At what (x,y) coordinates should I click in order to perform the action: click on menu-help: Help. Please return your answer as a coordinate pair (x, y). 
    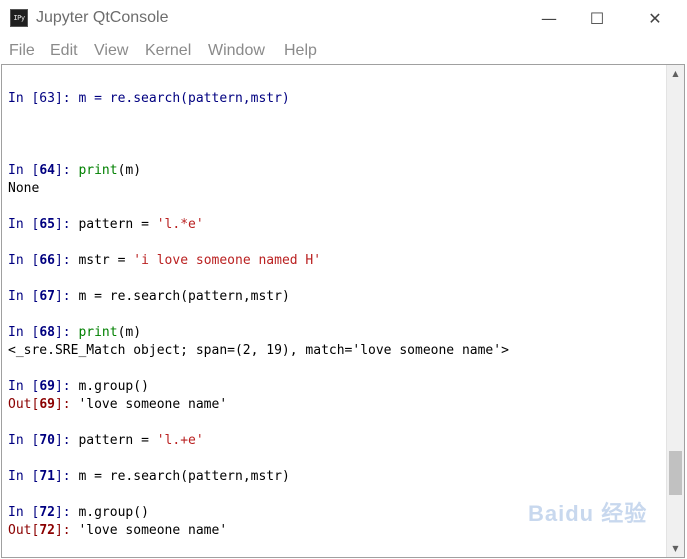
    Looking at the image, I should click on (300, 51).